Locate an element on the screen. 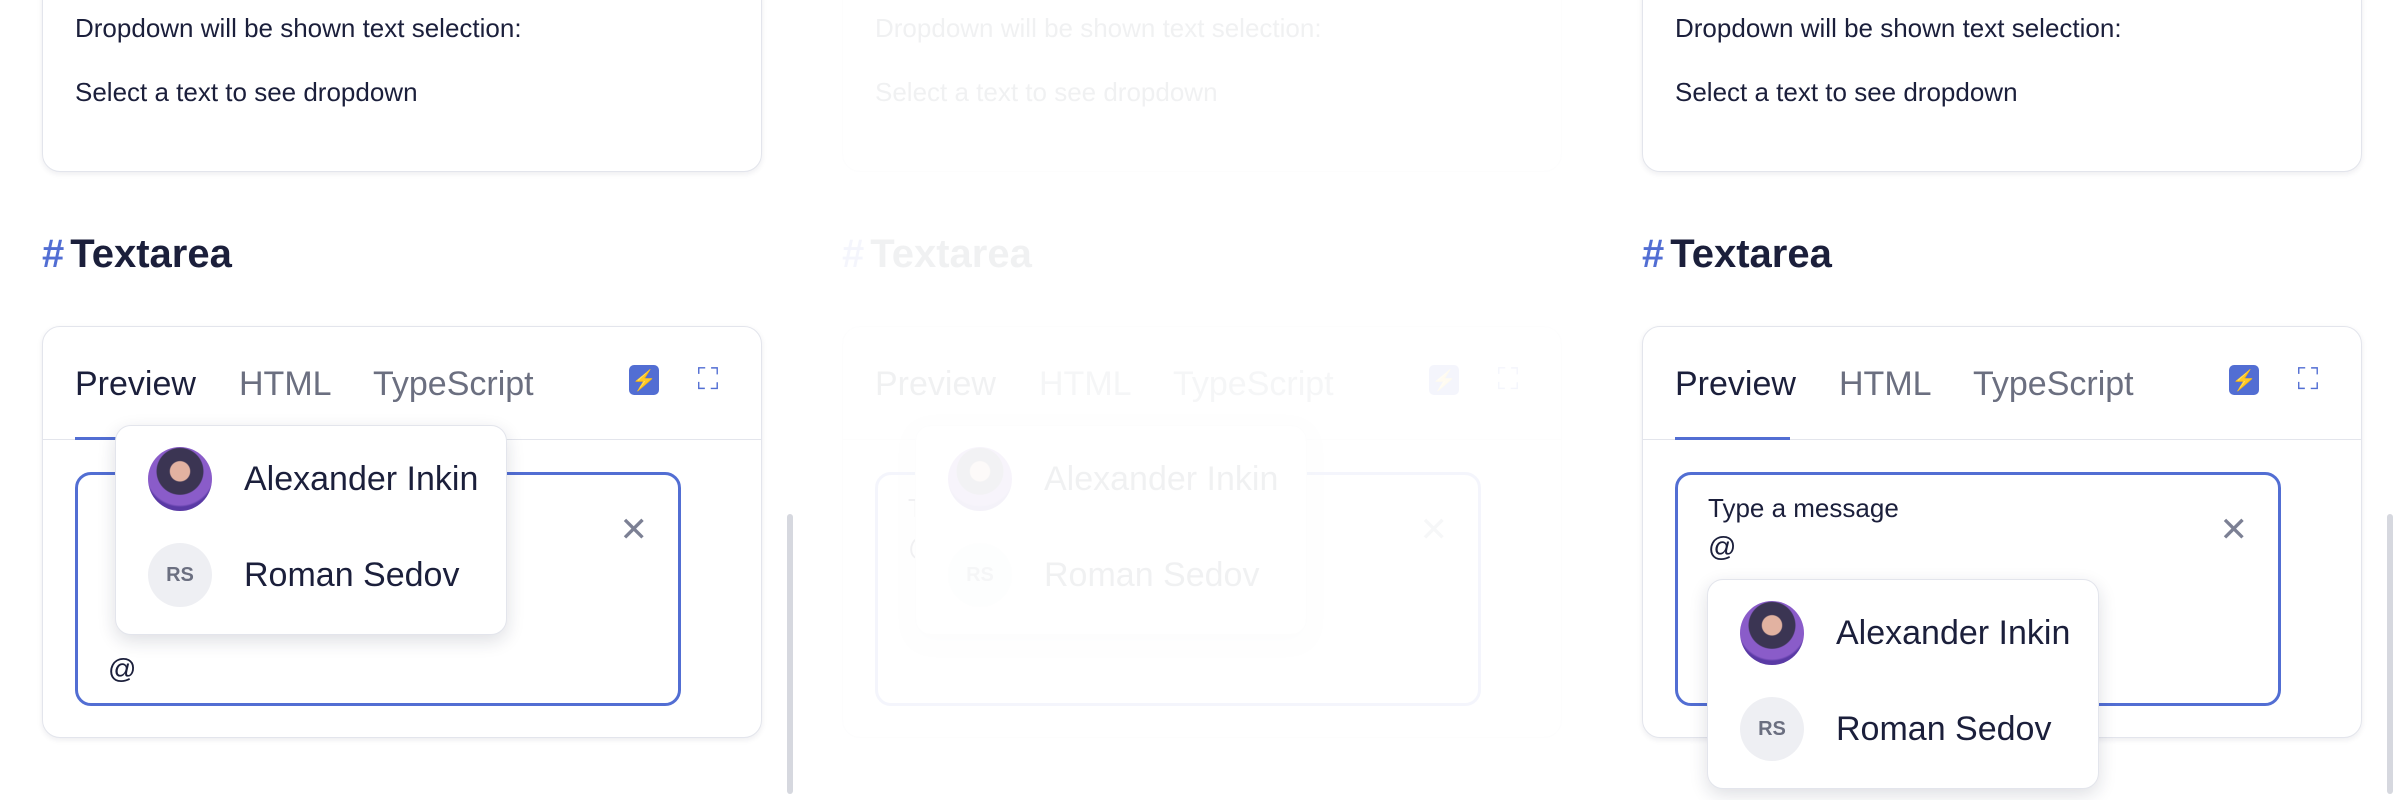 The height and width of the screenshot is (800, 2400). active-tab-indicator is located at coordinates (1732, 438).